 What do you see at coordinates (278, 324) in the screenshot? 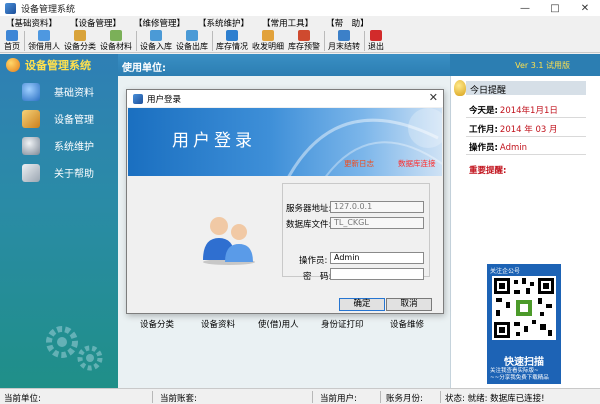
I see `link-borrower: 使(借)用人` at bounding box center [278, 324].